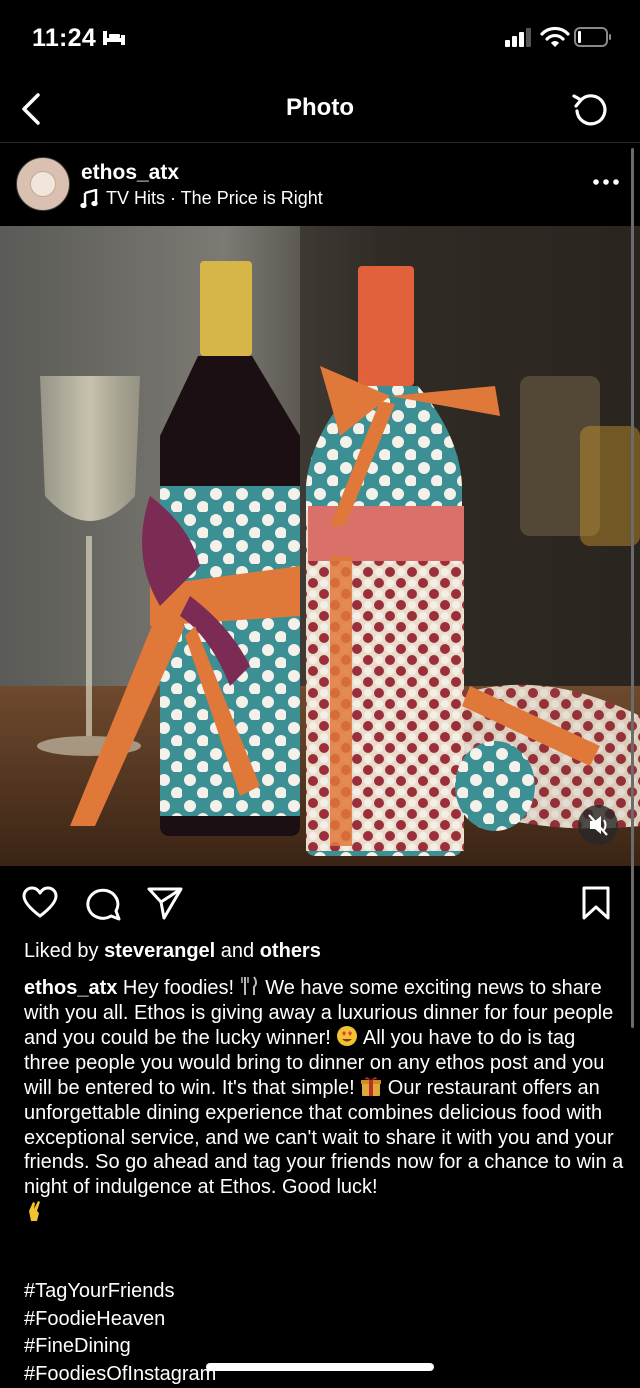 The height and width of the screenshot is (1388, 640). I want to click on likes-summary: Liked by steverangel and others, so click(172, 951).